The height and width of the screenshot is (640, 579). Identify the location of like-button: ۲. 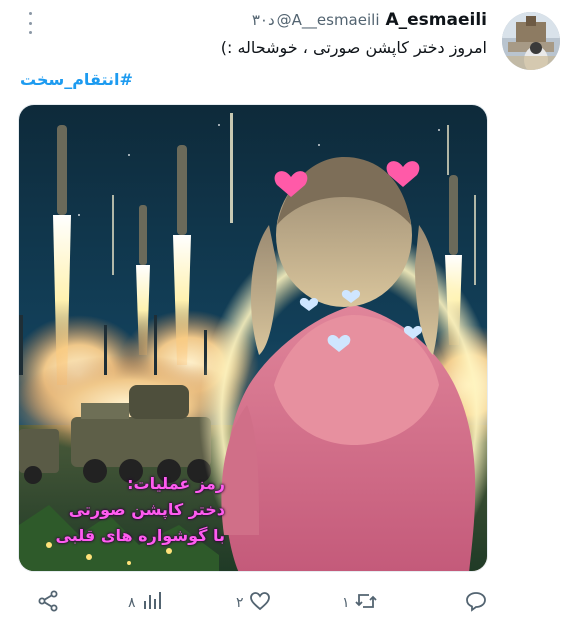
(254, 603).